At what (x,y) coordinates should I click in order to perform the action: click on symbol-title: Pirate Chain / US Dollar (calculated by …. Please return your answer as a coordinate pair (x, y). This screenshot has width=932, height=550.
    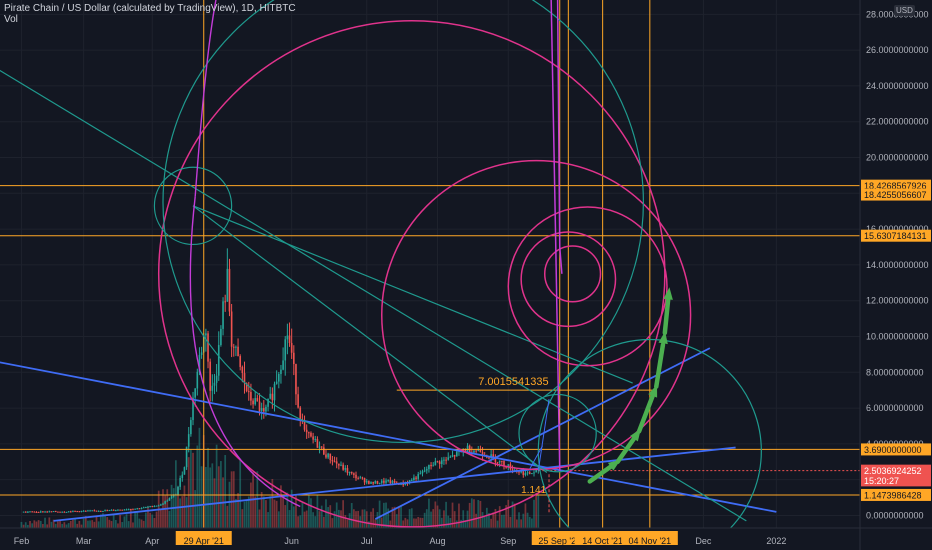
    Looking at the image, I should click on (150, 8).